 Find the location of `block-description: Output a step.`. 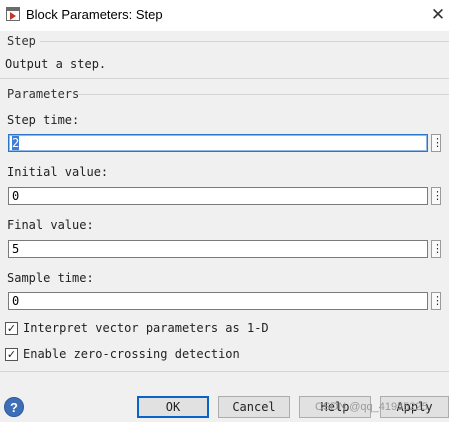

block-description: Output a step. is located at coordinates (56, 64).